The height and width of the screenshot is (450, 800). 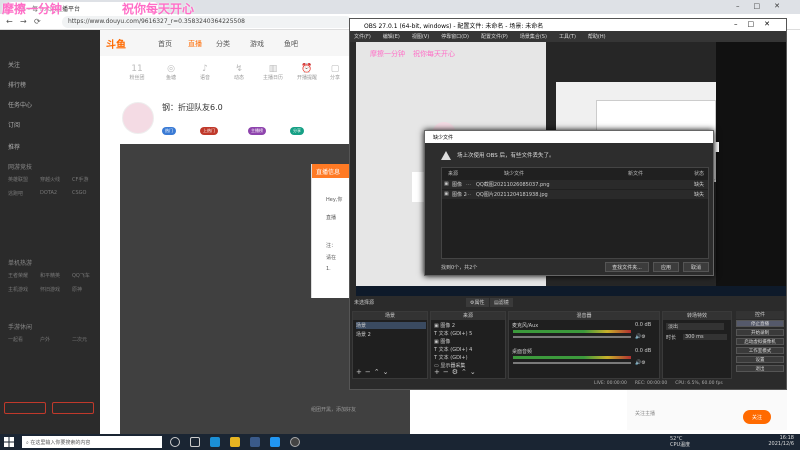 What do you see at coordinates (50, 289) in the screenshot?
I see `category-link: 怀旧游戏` at bounding box center [50, 289].